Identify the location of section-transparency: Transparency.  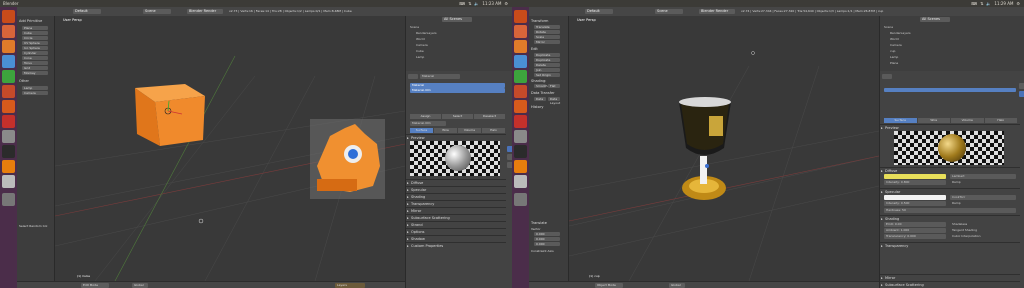
(456, 203).